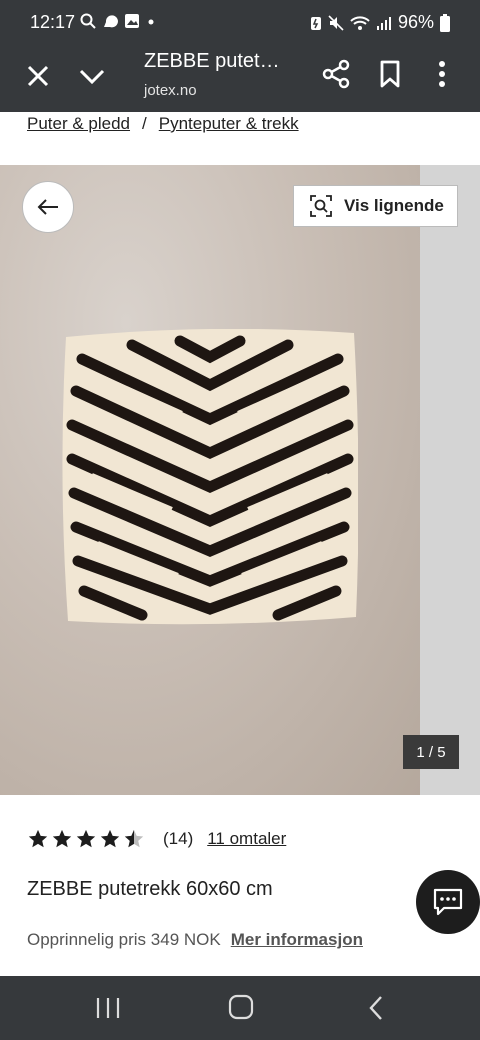 The width and height of the screenshot is (480, 1040). I want to click on status-bar: 12:17 96%, so click(240, 22).